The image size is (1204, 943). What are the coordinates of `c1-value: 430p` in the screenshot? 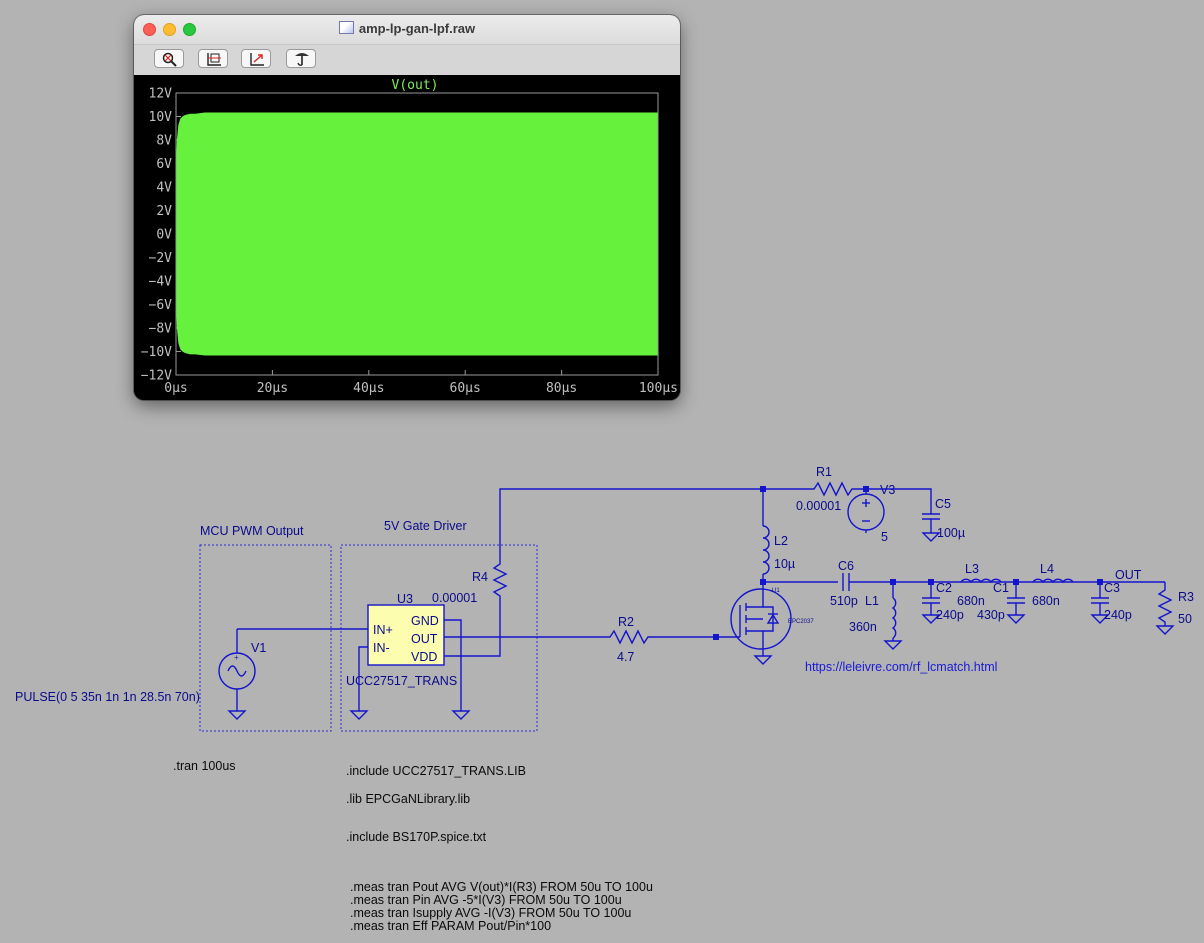 It's located at (991, 615).